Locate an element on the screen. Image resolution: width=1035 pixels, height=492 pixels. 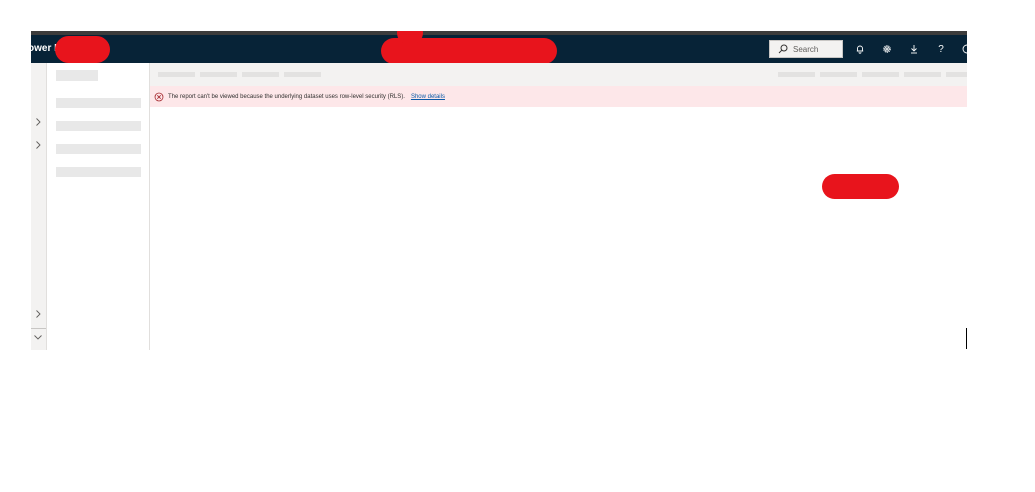
report-toolbar is located at coordinates (558, 74).